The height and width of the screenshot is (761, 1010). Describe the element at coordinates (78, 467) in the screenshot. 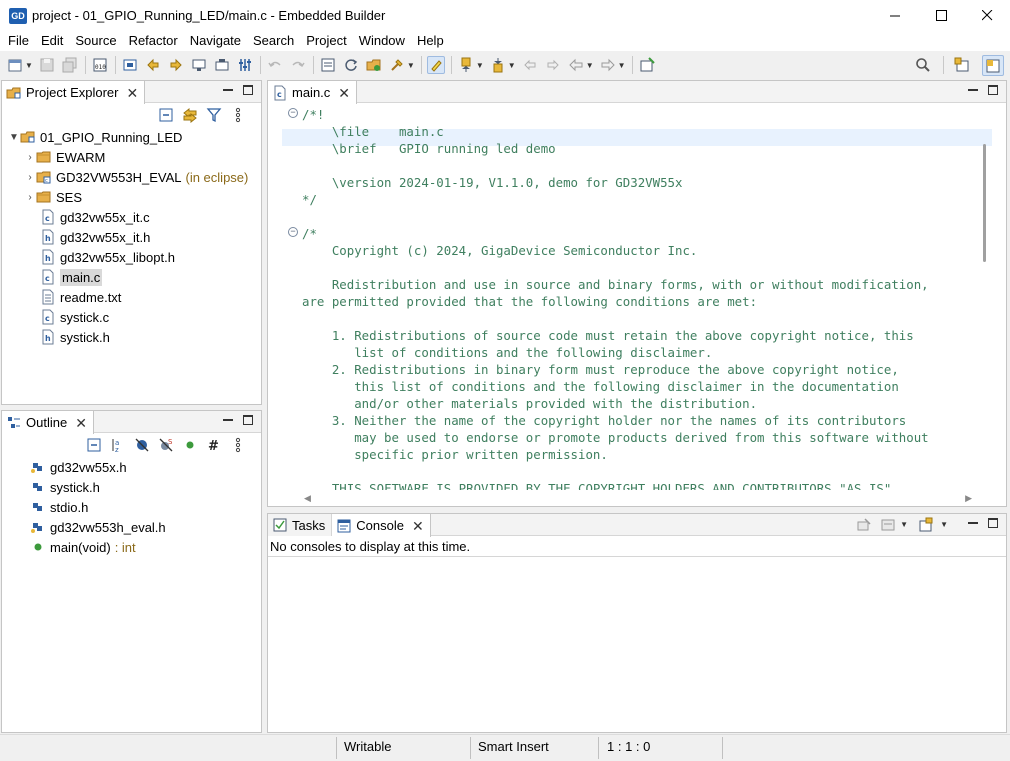

I see `outline-item-include: gd32vw55x.h` at that location.